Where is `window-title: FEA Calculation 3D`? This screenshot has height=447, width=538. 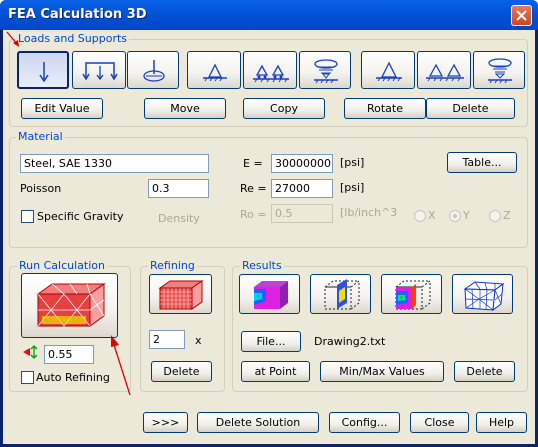 window-title: FEA Calculation 3D is located at coordinates (77, 14).